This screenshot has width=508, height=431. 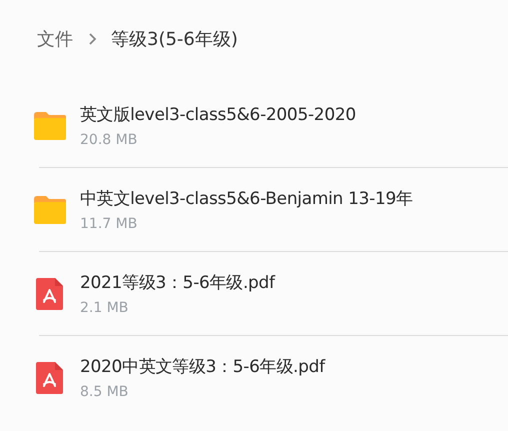 What do you see at coordinates (105, 392) in the screenshot?
I see `file-size: 8.5 MB` at bounding box center [105, 392].